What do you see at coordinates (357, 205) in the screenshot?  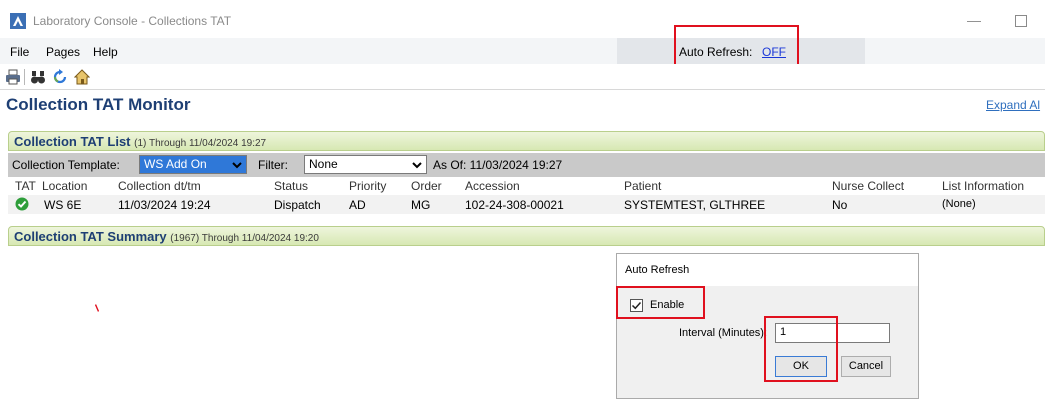 I see `cell-priority: AD` at bounding box center [357, 205].